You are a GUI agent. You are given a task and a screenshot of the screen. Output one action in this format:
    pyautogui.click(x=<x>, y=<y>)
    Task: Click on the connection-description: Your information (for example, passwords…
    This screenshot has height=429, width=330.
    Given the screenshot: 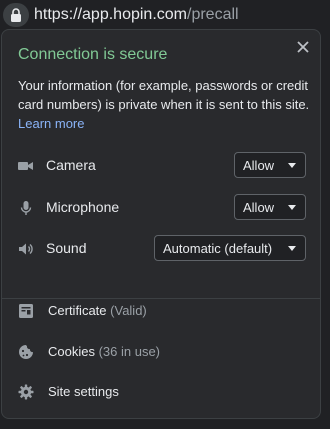 What is the action you would take?
    pyautogui.click(x=164, y=104)
    